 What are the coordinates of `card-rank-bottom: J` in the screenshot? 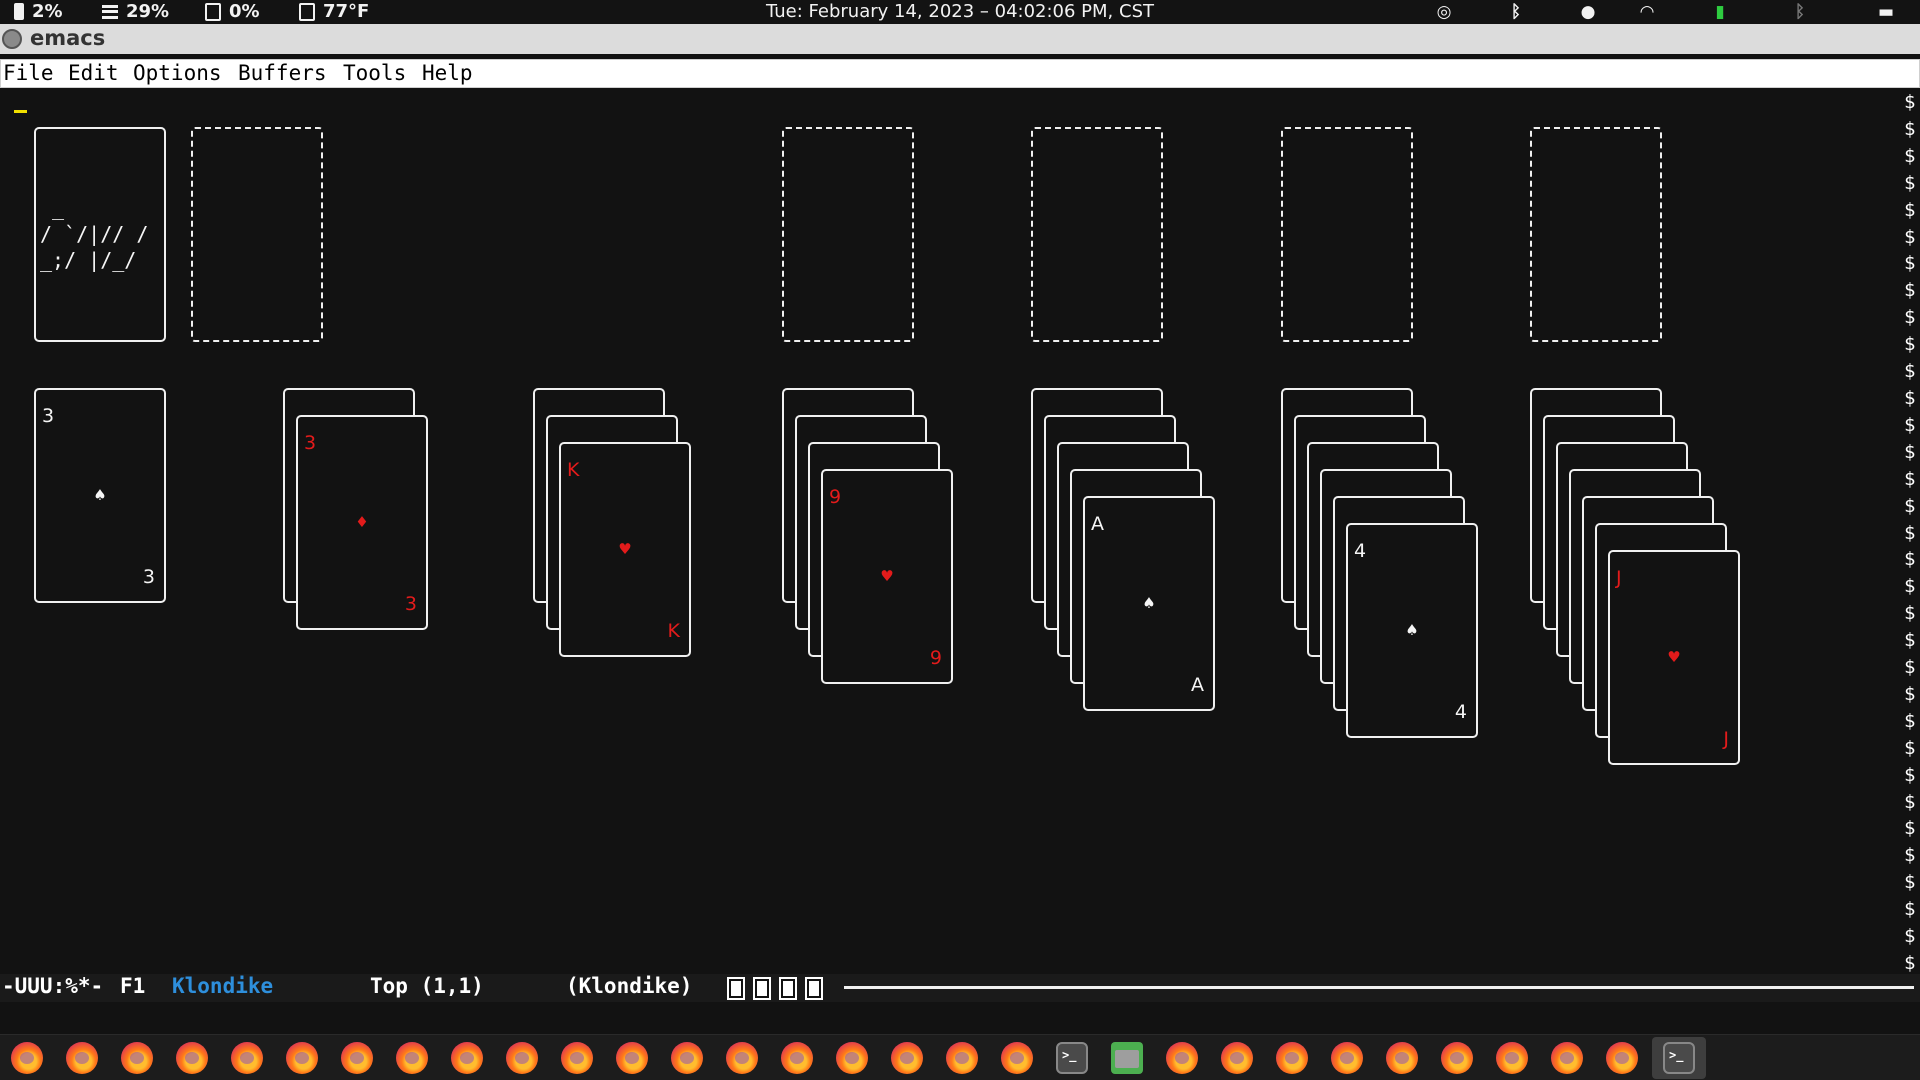 It's located at (1726, 739).